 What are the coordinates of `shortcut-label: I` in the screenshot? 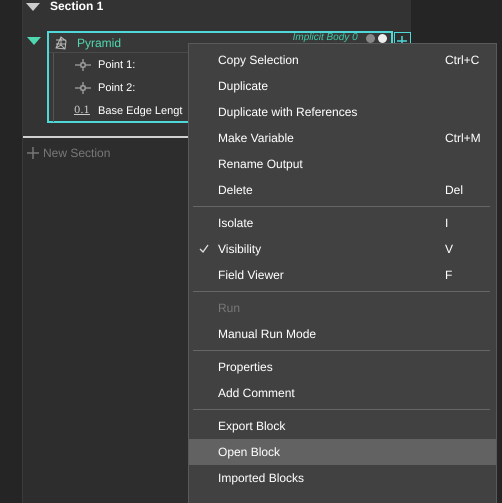 It's located at (446, 223).